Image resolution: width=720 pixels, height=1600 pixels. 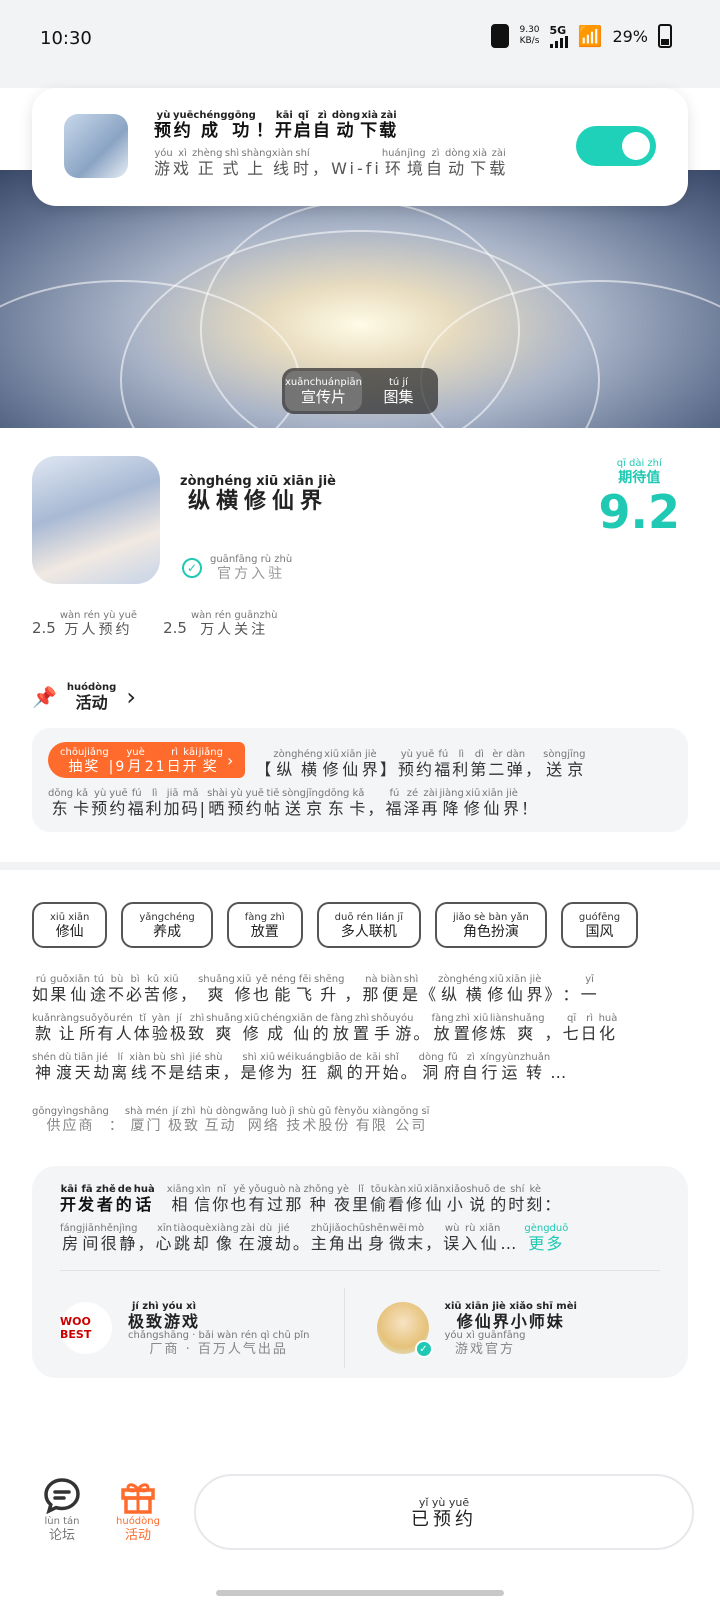 I want to click on description-char: néng 能, so click(x=283, y=989).